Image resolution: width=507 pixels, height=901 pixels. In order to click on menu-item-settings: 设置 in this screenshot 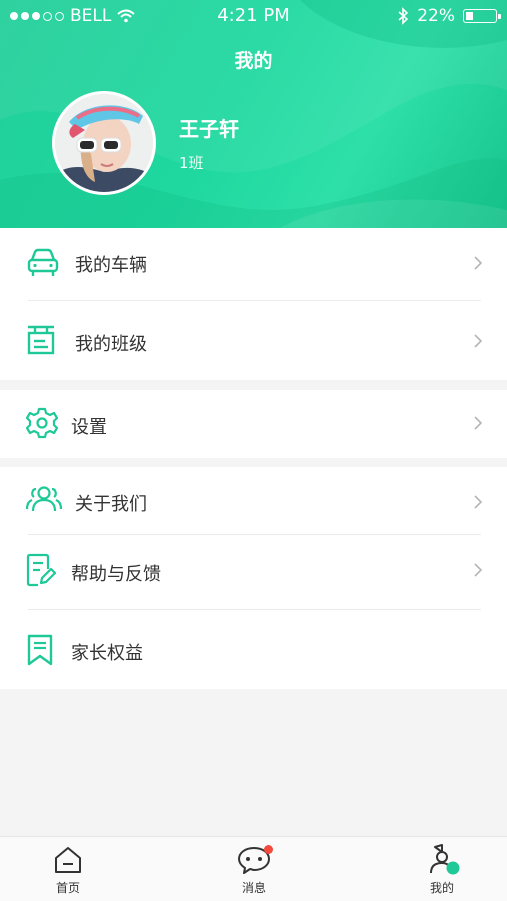, I will do `click(253, 424)`.